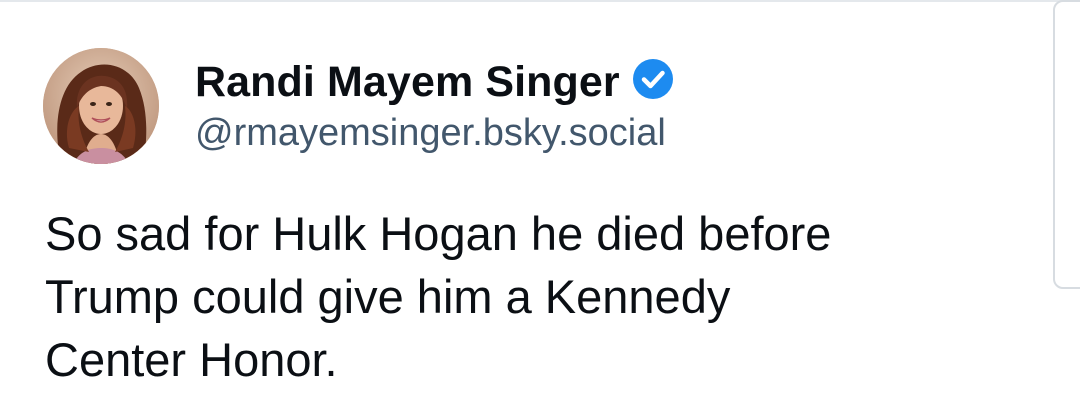 This screenshot has height=415, width=1080. Describe the element at coordinates (430, 133) in the screenshot. I see `author-handle: @rmayemsinger.bsky.social` at that location.